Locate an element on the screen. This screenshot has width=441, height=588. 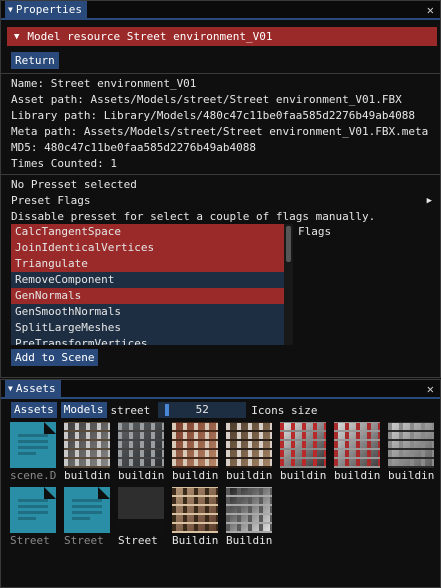
preset-flags-row: Preset Flags ▶ is located at coordinates (220, 201).